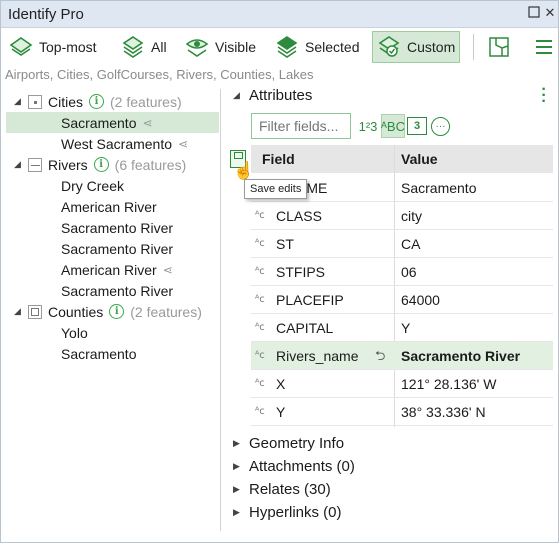 Image resolution: width=559 pixels, height=543 pixels. Describe the element at coordinates (278, 159) in the screenshot. I see `field-column-header: Field` at that location.